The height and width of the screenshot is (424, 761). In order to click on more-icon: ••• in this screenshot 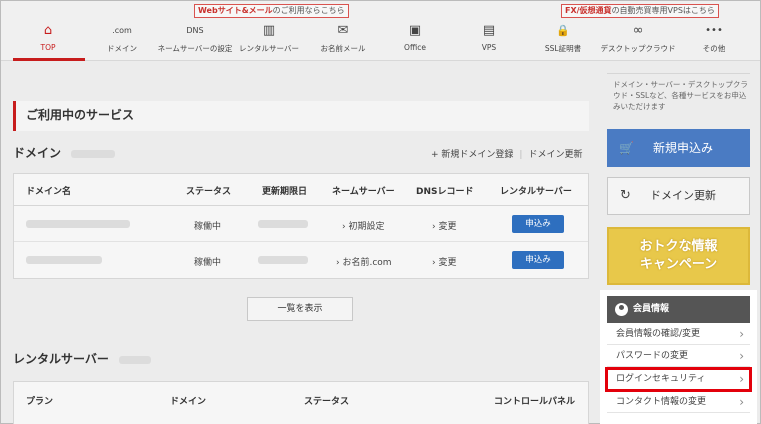, I will do `click(714, 30)`.